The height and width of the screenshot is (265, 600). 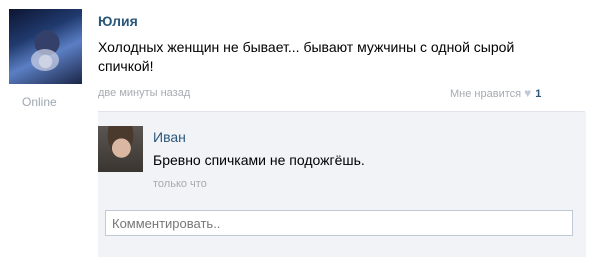 I want to click on post-avatar, so click(x=45, y=46).